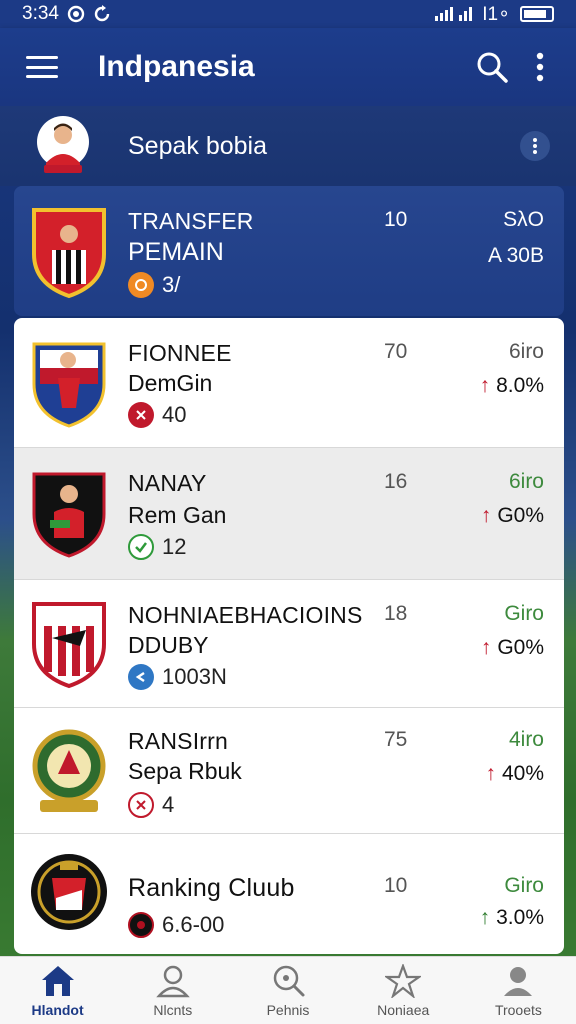 This screenshot has height=1024, width=576. Describe the element at coordinates (180, 353) in the screenshot. I see `club-name: FIONNEE` at that location.